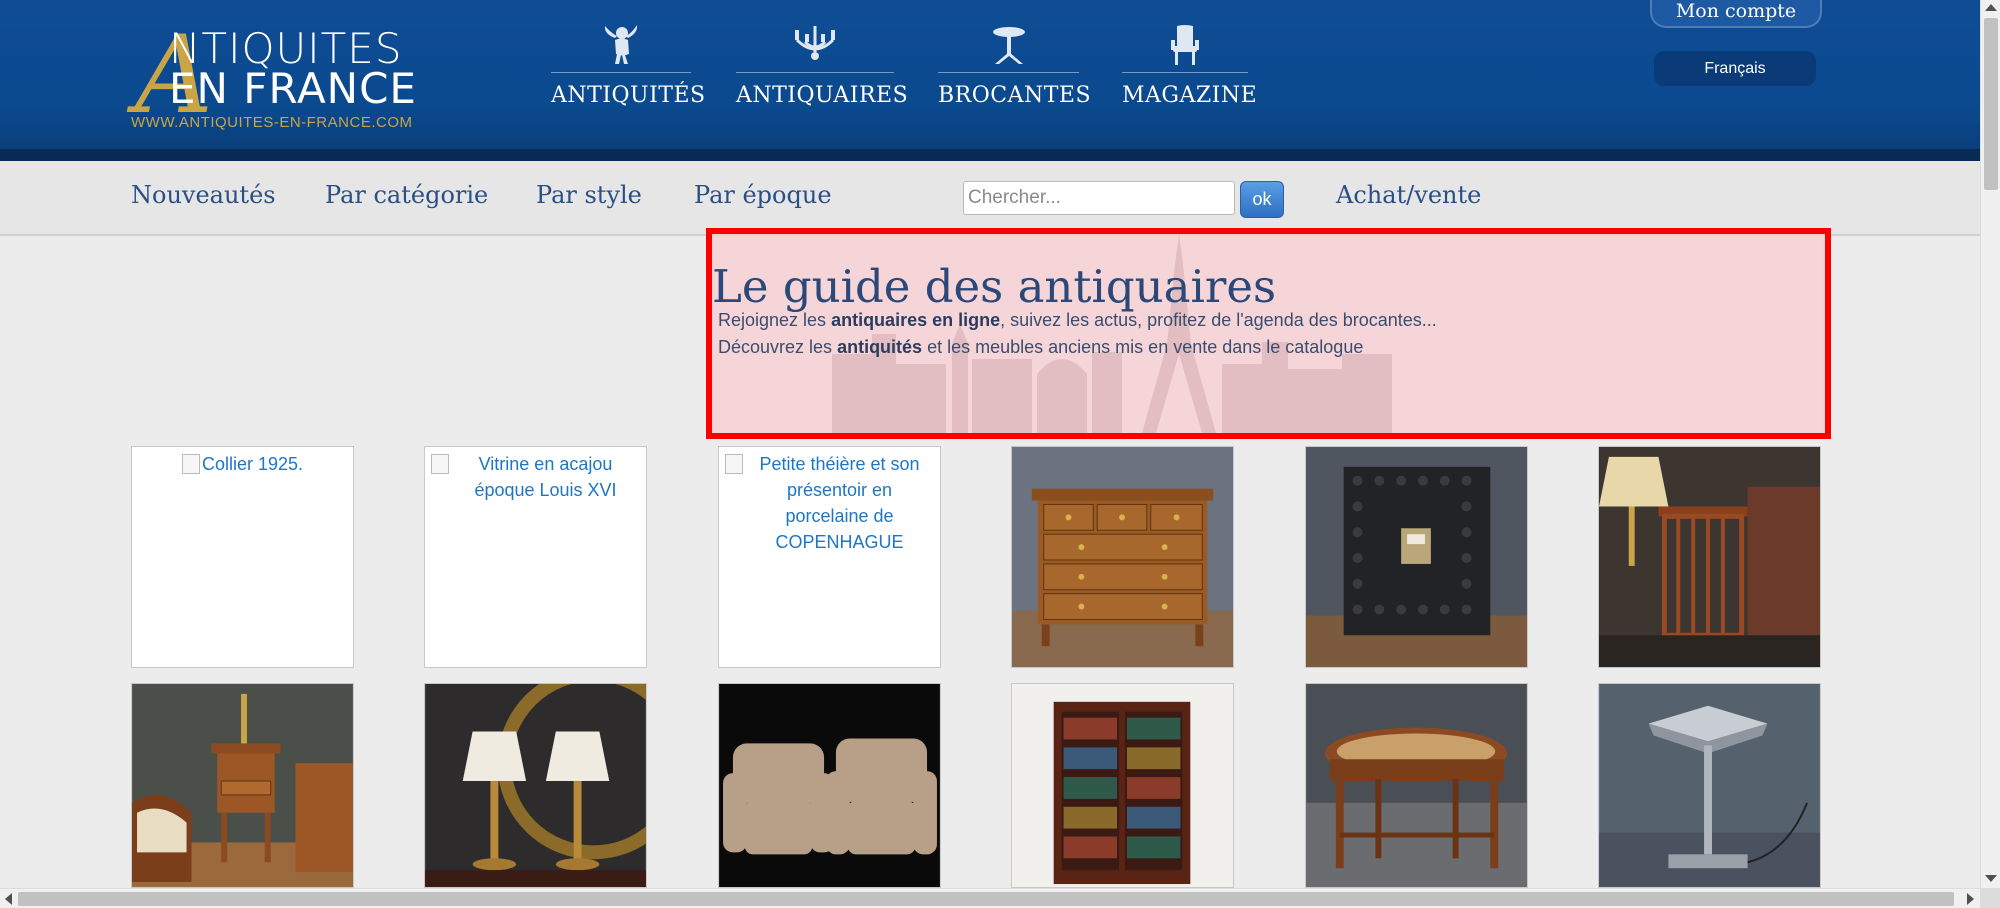  Describe the element at coordinates (1991, 104) in the screenshot. I see `vertical-scroll-thumb` at that location.